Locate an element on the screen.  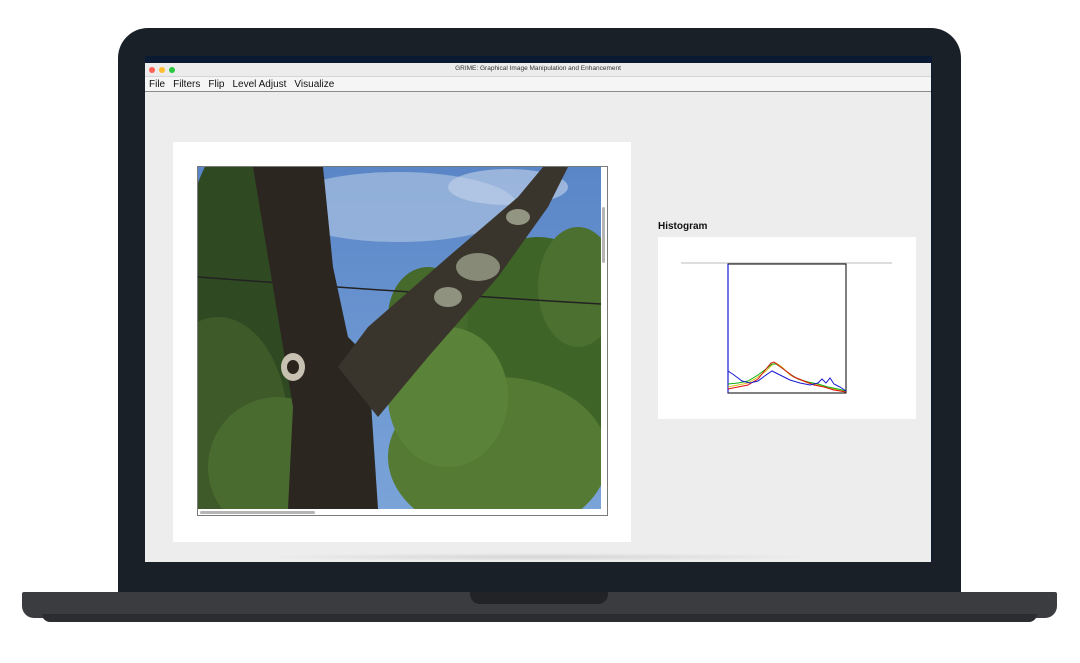
histogram-label: Histogram is located at coordinates (683, 226).